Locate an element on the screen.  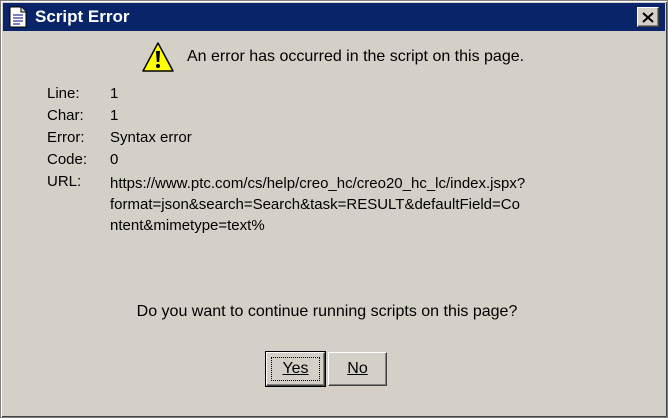
detail-row-code: Code: 0 is located at coordinates (337, 162).